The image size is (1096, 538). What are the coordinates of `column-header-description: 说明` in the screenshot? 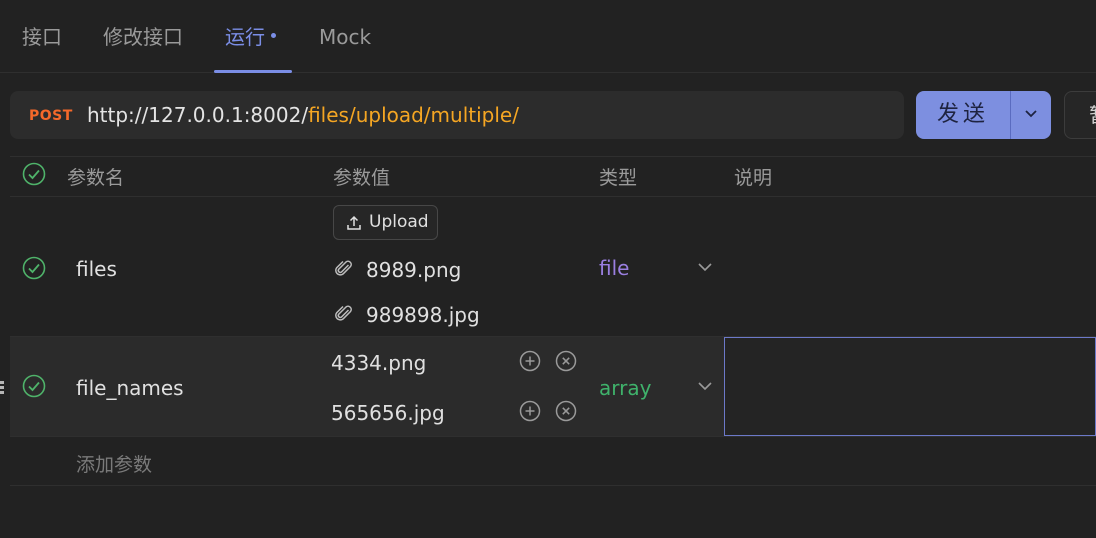 It's located at (753, 178).